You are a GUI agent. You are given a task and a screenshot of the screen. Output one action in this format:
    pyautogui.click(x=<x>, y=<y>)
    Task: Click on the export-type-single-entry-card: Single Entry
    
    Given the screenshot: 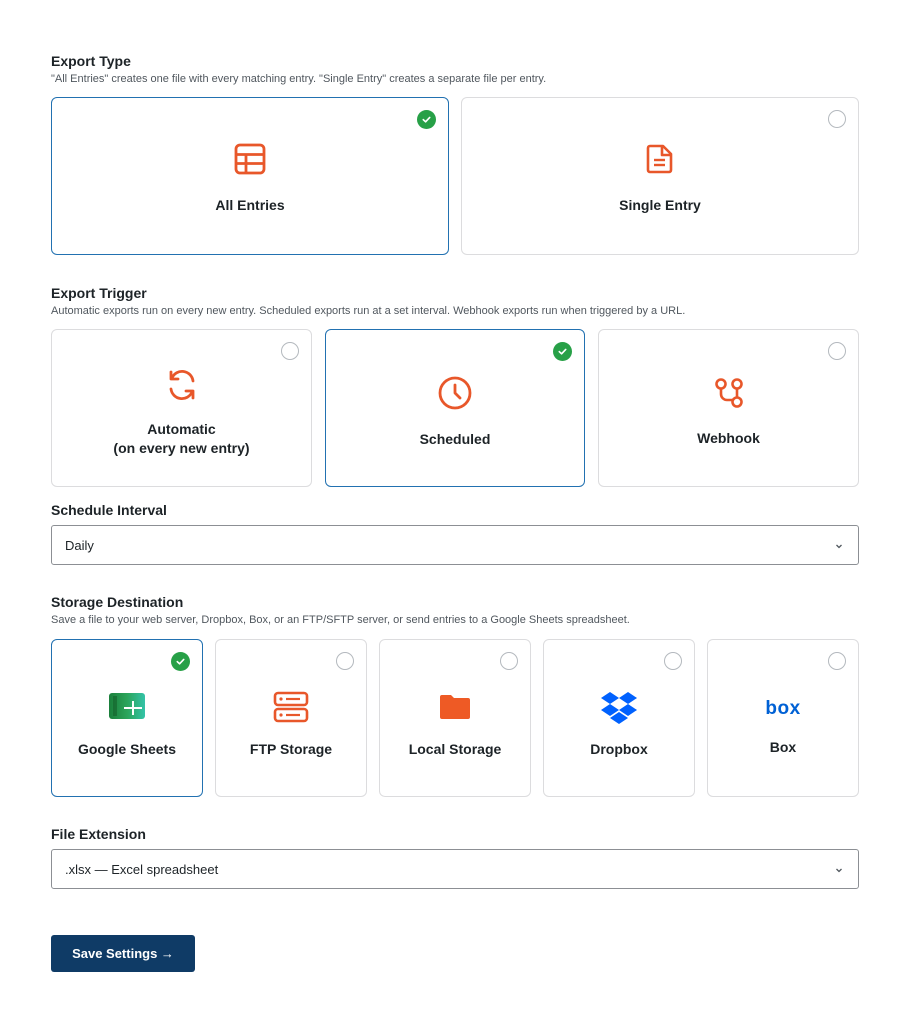 What is the action you would take?
    pyautogui.click(x=660, y=176)
    